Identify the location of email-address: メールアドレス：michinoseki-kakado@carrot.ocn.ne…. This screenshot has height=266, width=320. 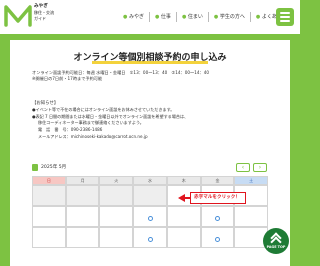
(93, 137).